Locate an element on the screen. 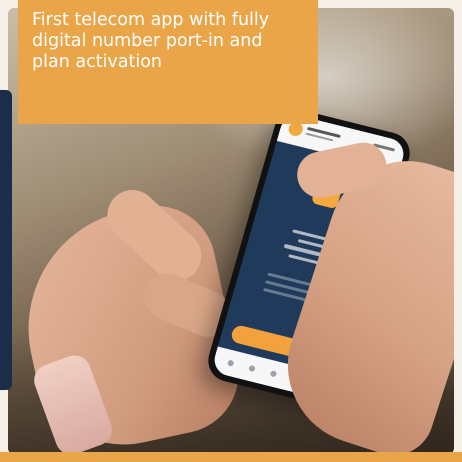 The image size is (462, 462). bottom-accent-strip is located at coordinates (231, 457).